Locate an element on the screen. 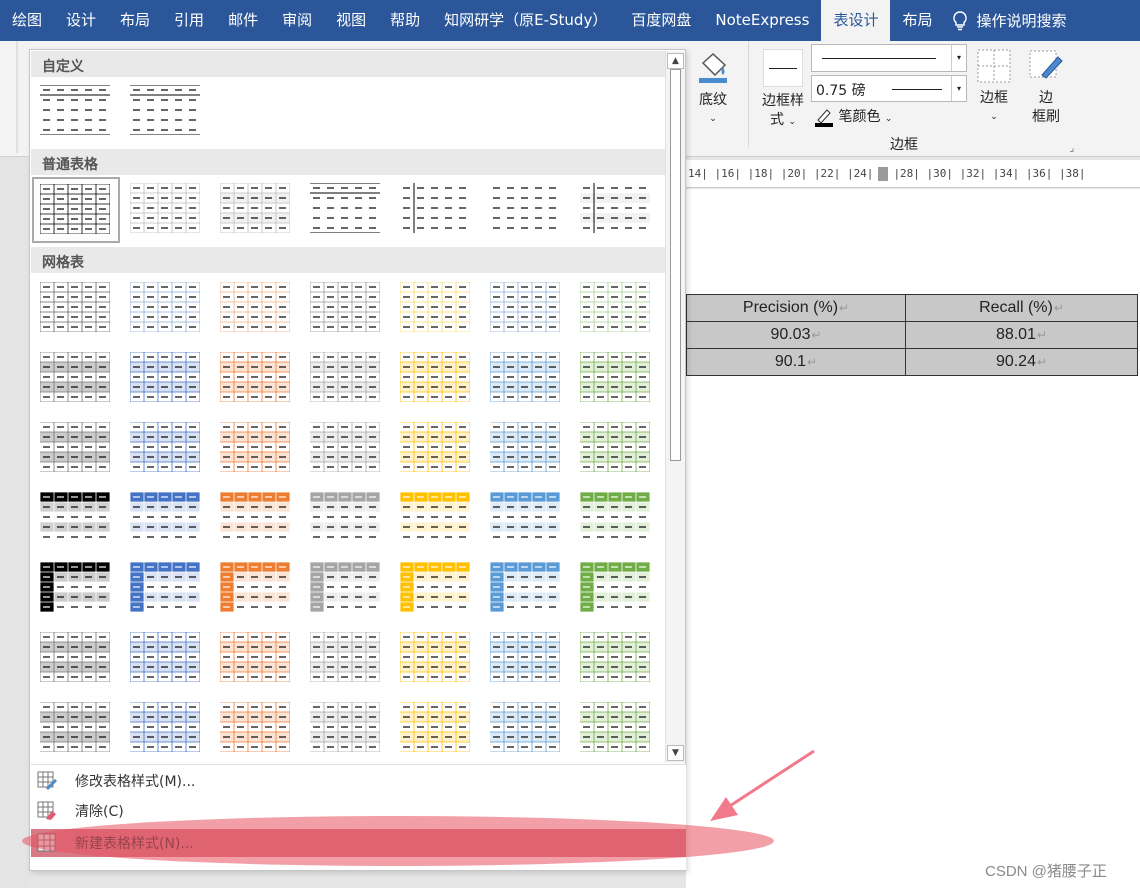  custom-styles-grid is located at coordinates (348, 112).